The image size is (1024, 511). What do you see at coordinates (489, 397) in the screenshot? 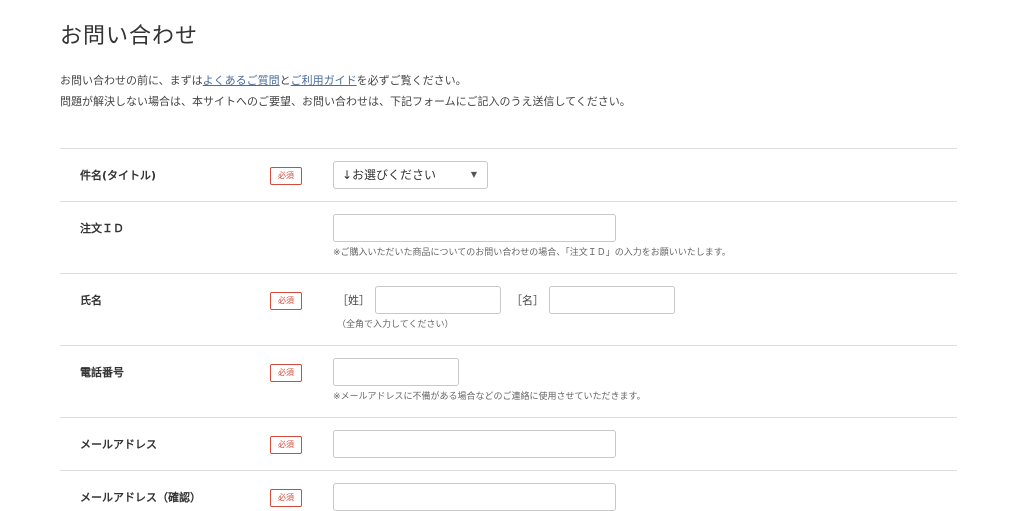
I see `phone-note: ※メールアドレスに不備がある場合などのご連絡に使用させていただきます。` at bounding box center [489, 397].